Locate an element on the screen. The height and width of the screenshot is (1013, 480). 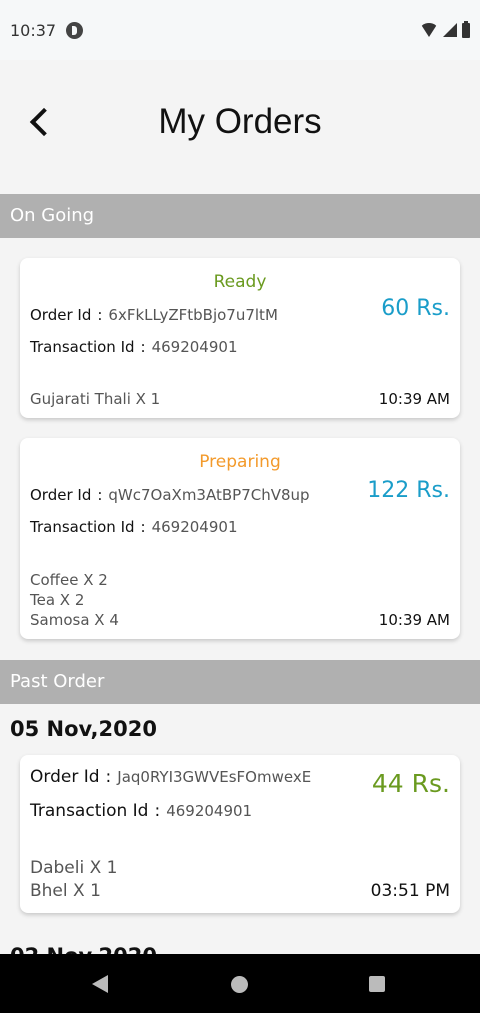
order-status: Ready is located at coordinates (240, 282).